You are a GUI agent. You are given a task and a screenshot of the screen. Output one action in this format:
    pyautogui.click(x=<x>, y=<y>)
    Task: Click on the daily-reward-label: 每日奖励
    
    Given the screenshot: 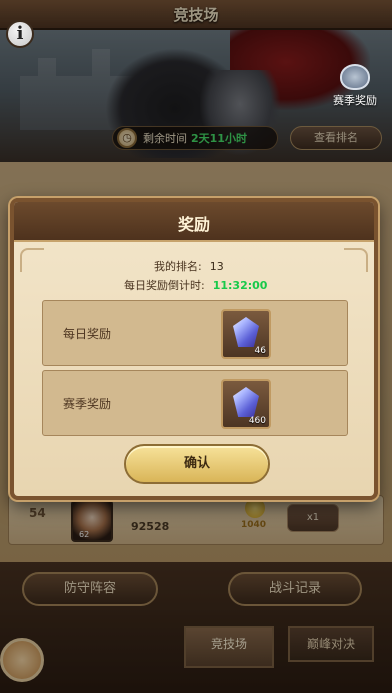 What is the action you would take?
    pyautogui.click(x=87, y=334)
    